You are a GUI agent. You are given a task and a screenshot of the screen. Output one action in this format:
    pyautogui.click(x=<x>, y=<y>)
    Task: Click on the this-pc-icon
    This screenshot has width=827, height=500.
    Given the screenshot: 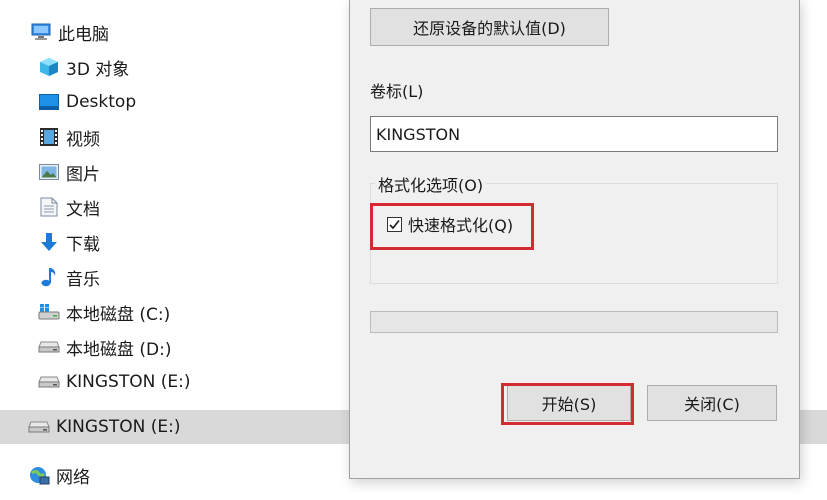 What is the action you would take?
    pyautogui.click(x=41, y=32)
    